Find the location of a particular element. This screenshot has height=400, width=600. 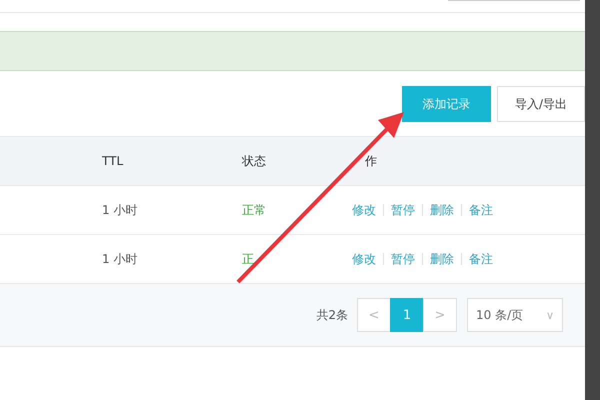

status-text: 正常 is located at coordinates (254, 210).